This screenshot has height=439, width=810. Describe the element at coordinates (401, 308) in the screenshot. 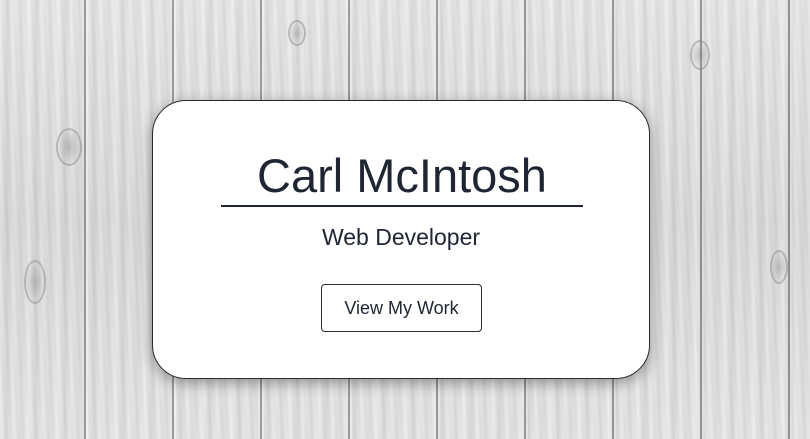

I see `view-my-work-button: View My Work` at that location.